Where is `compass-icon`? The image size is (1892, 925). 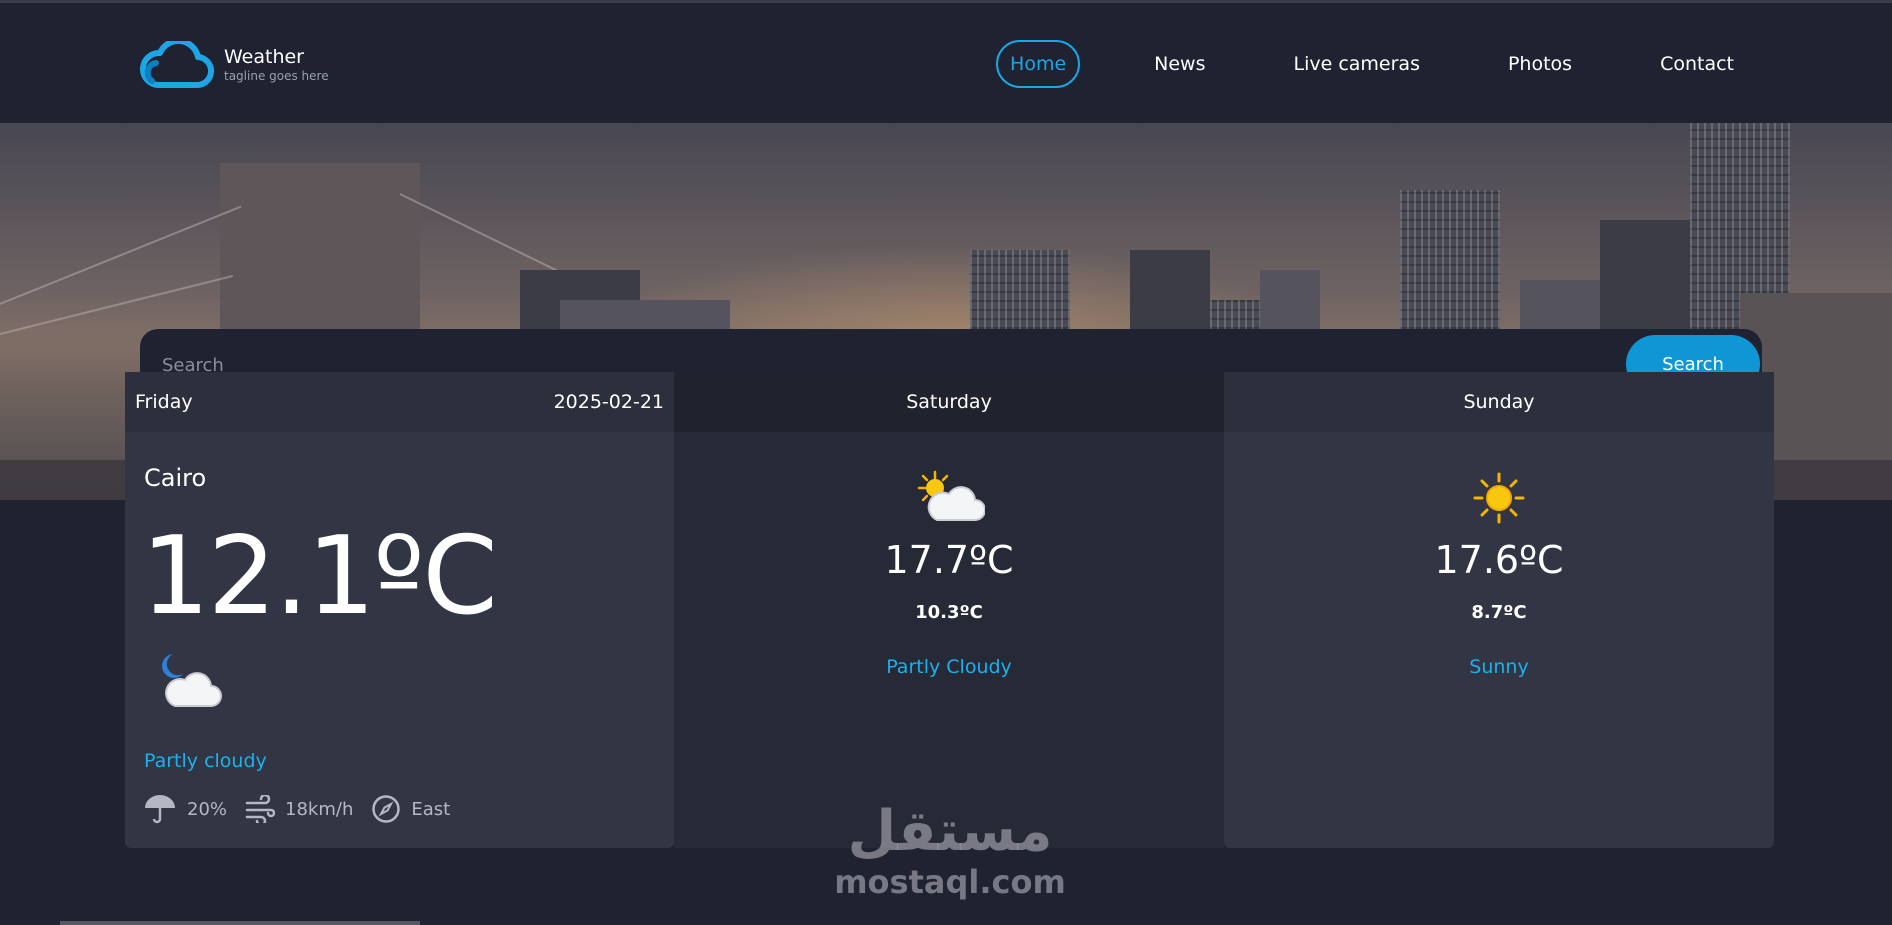
compass-icon is located at coordinates (386, 809).